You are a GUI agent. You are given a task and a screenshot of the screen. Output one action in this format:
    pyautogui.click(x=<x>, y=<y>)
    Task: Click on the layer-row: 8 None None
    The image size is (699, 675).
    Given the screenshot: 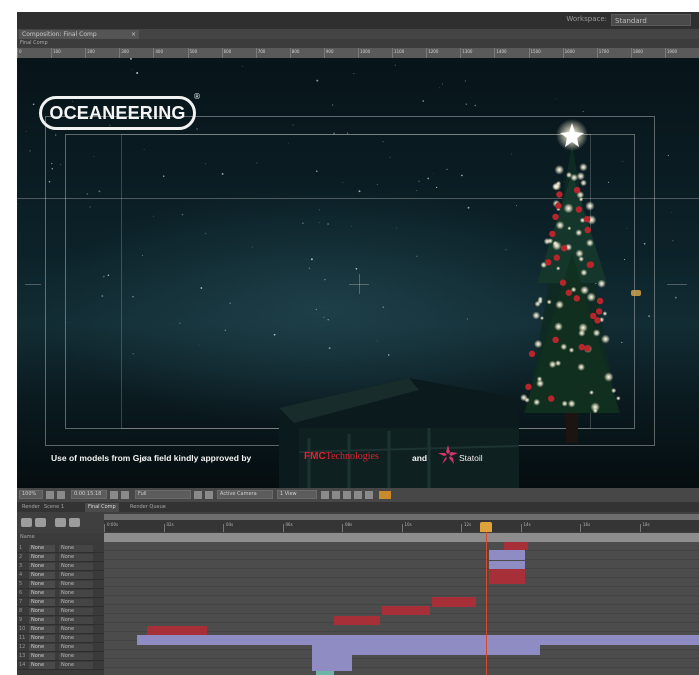 What is the action you would take?
    pyautogui.click(x=60, y=612)
    